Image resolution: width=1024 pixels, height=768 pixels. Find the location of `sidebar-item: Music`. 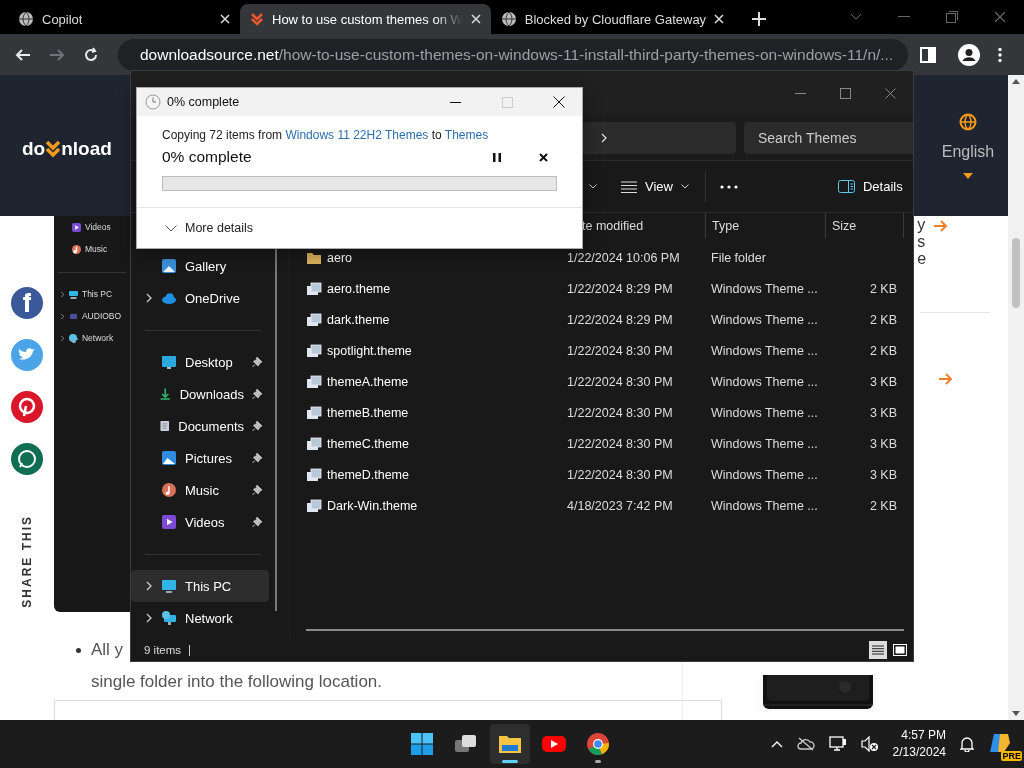

sidebar-item: Music is located at coordinates (200, 490).